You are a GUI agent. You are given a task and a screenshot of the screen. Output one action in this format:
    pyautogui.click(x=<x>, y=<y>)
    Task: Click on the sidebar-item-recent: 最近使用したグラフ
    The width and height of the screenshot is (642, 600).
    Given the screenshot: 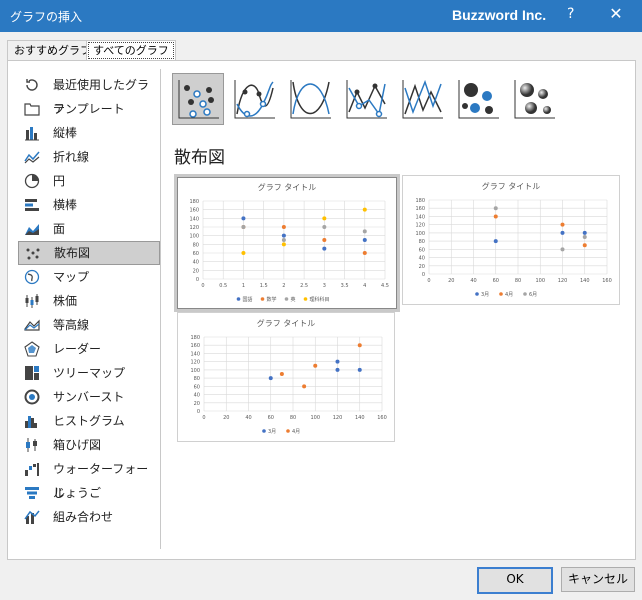 What is the action you would take?
    pyautogui.click(x=89, y=94)
    